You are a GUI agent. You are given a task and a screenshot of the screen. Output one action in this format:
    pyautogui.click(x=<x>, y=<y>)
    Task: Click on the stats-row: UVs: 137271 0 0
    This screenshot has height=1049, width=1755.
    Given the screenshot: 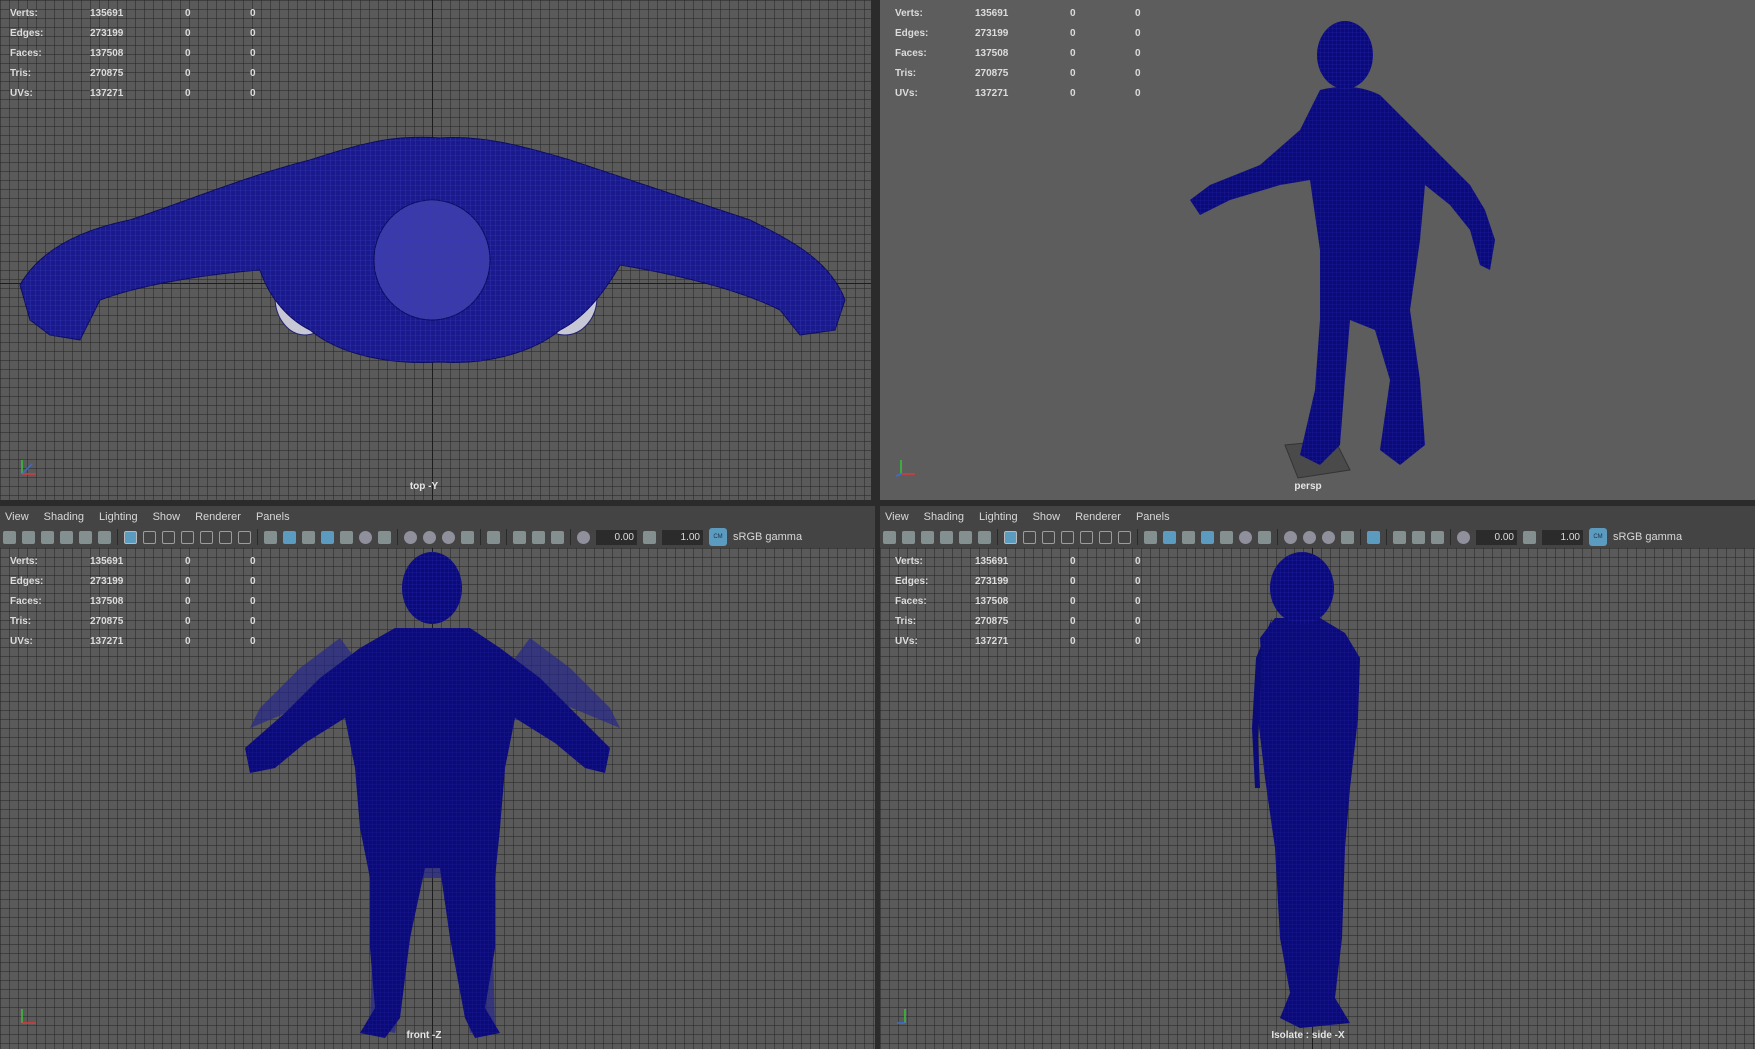 What is the action you would take?
    pyautogui.click(x=1030, y=641)
    